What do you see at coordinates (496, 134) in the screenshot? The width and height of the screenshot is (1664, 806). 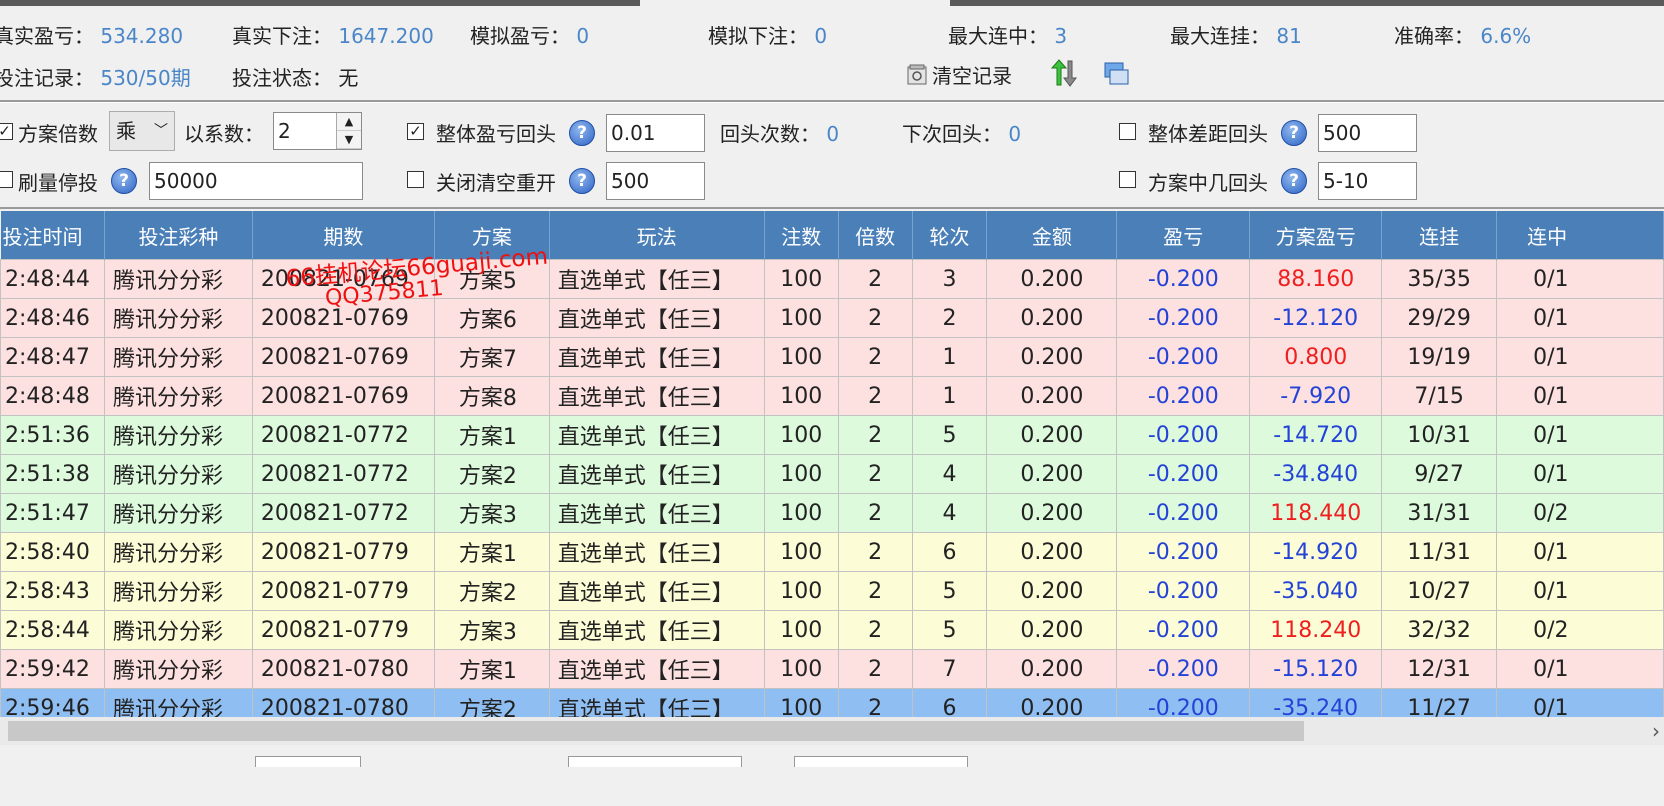 I see `overall-pl-return-label: 整体盈亏回头` at bounding box center [496, 134].